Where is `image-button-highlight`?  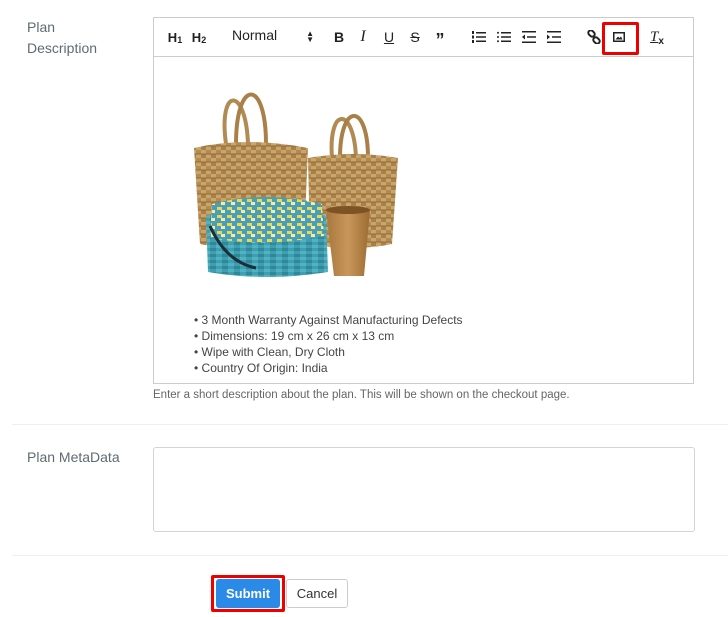 image-button-highlight is located at coordinates (620, 38).